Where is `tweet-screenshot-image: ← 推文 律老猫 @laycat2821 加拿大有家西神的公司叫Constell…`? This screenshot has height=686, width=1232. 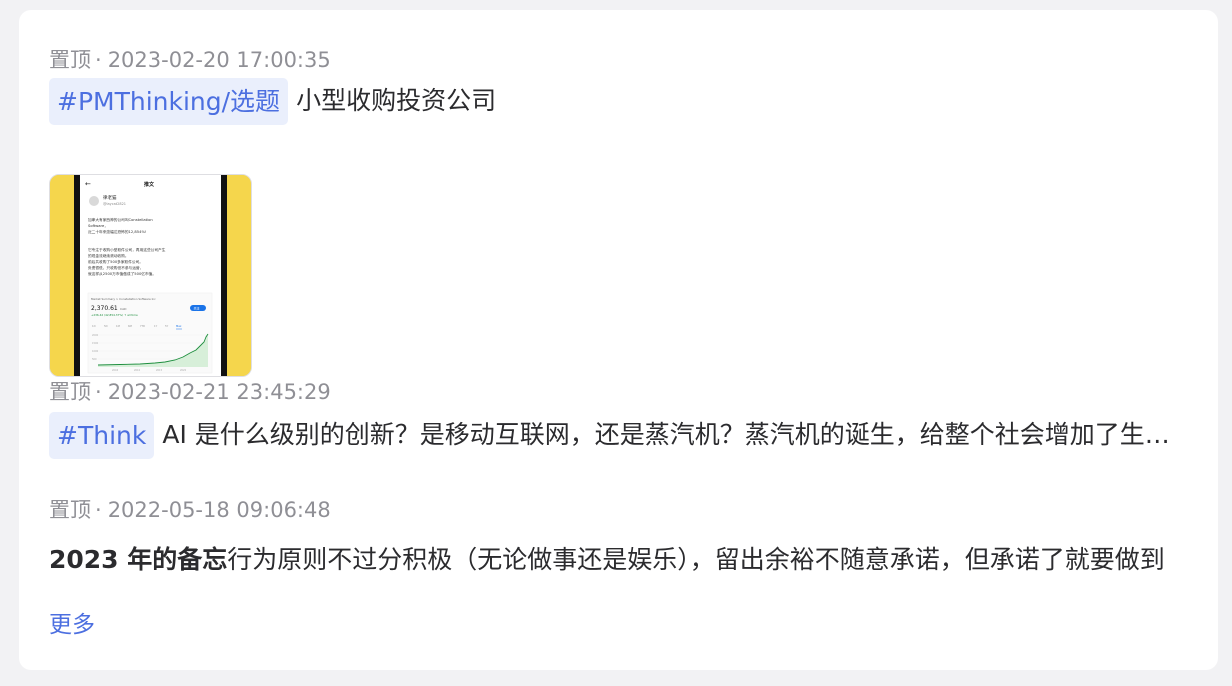
tweet-screenshot-image: ← 推文 律老猫 @laycat2821 加拿大有家西神的公司叫Constell… is located at coordinates (150, 275).